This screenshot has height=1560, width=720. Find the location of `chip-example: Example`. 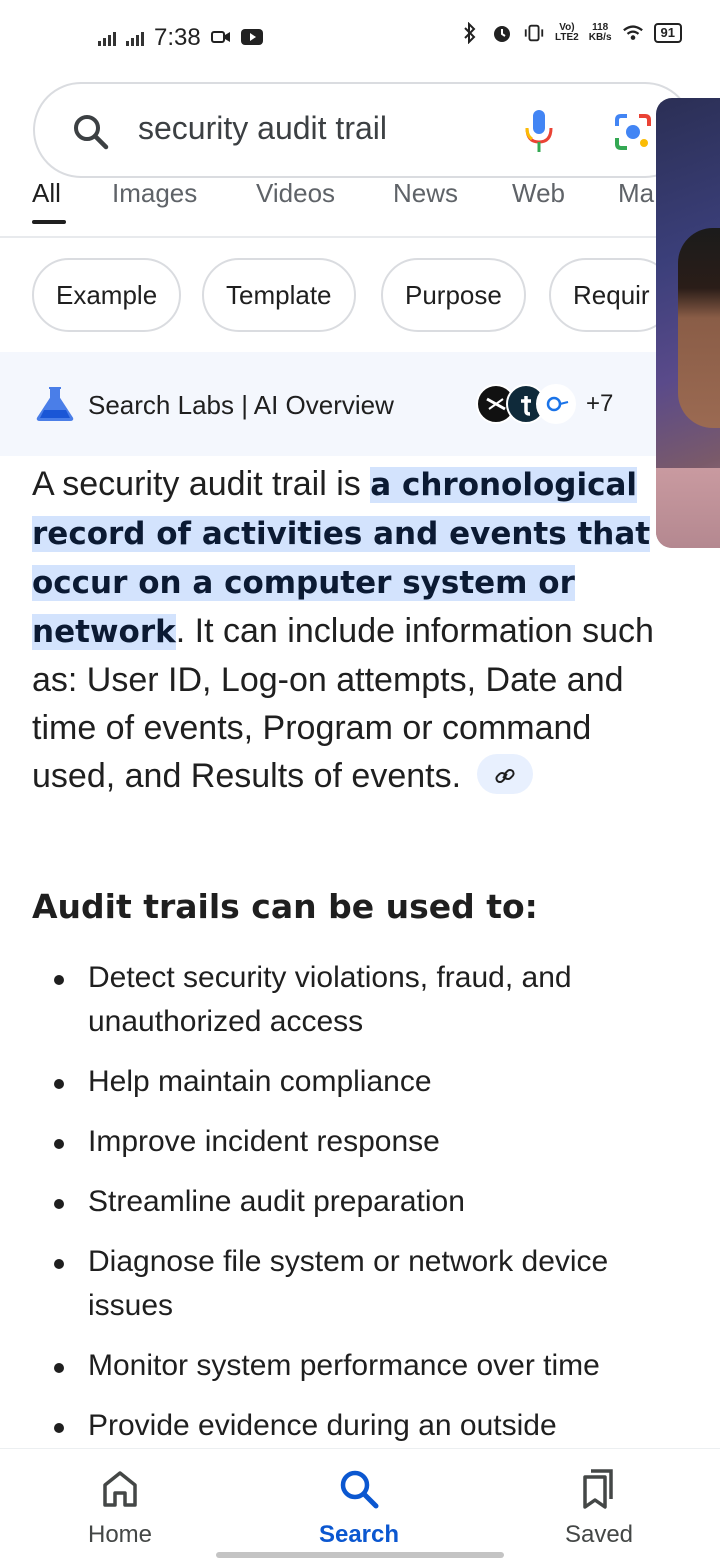

chip-example: Example is located at coordinates (107, 295).